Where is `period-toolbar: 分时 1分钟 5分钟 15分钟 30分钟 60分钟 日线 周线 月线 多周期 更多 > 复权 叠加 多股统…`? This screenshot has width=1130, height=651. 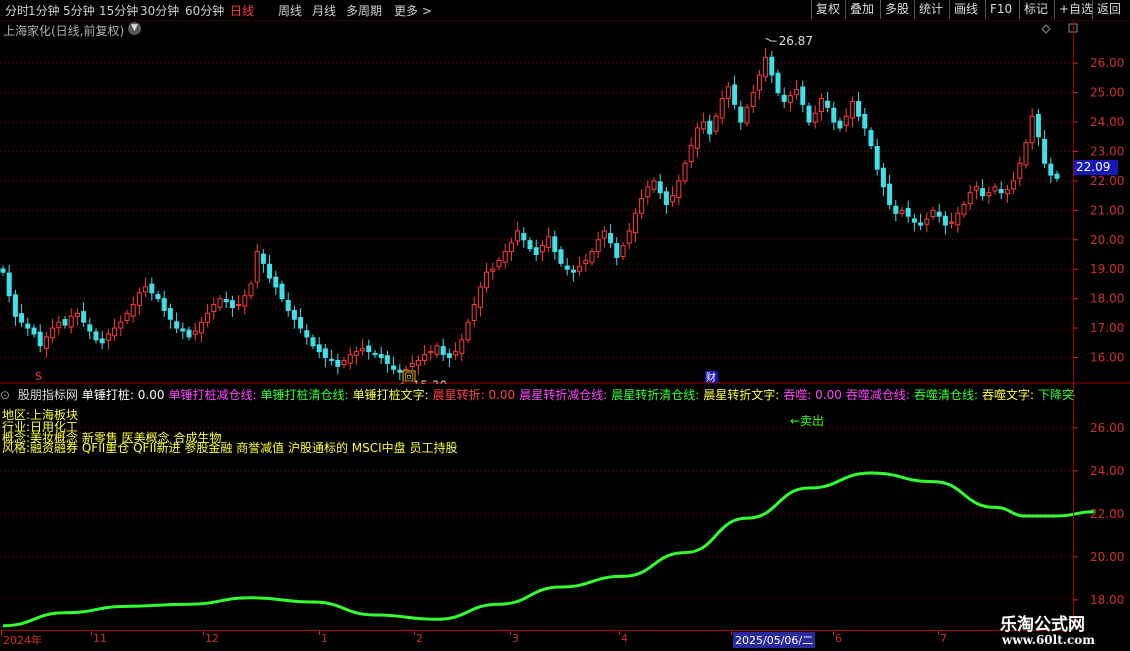 period-toolbar: 分时 1分钟 5分钟 15分钟 30分钟 60分钟 日线 周线 月线 多周期 更多 > 复权 叠加 多股统… is located at coordinates (565, 10).